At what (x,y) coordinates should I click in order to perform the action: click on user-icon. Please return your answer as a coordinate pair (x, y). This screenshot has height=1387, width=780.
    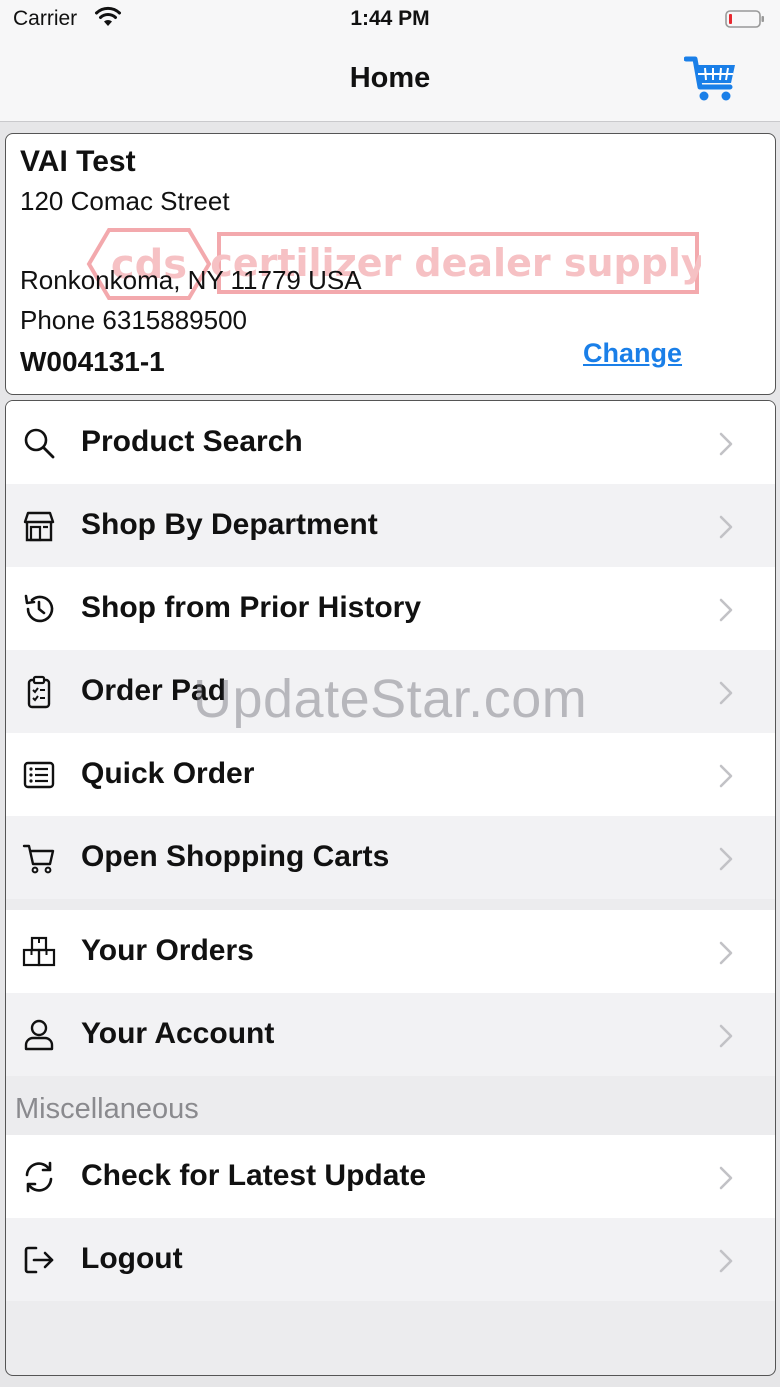
    Looking at the image, I should click on (39, 1035).